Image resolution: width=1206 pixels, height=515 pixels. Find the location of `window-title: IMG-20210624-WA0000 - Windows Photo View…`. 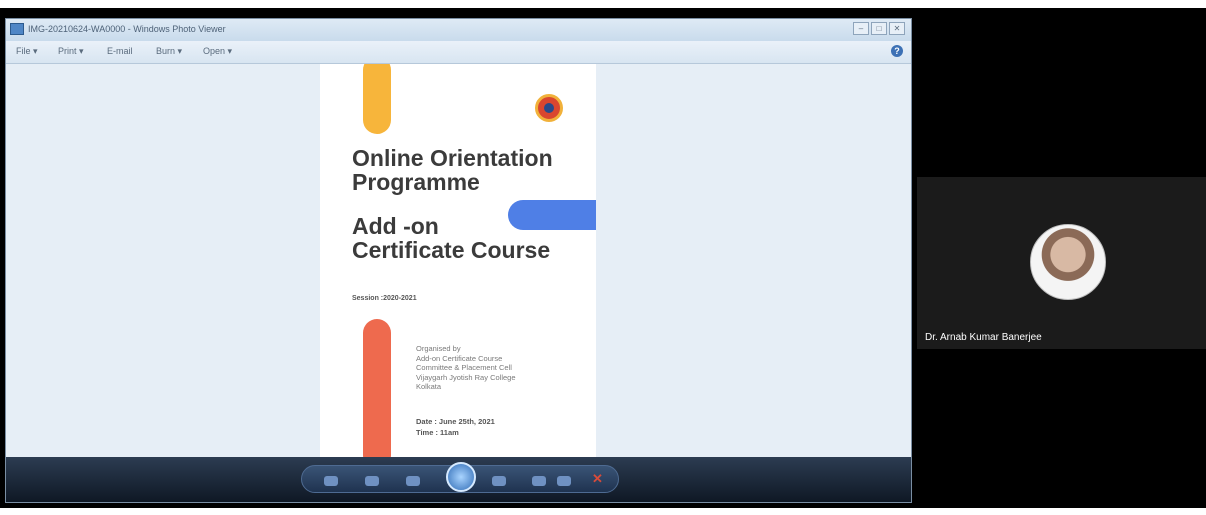

window-title: IMG-20210624-WA0000 - Windows Photo View… is located at coordinates (127, 29).